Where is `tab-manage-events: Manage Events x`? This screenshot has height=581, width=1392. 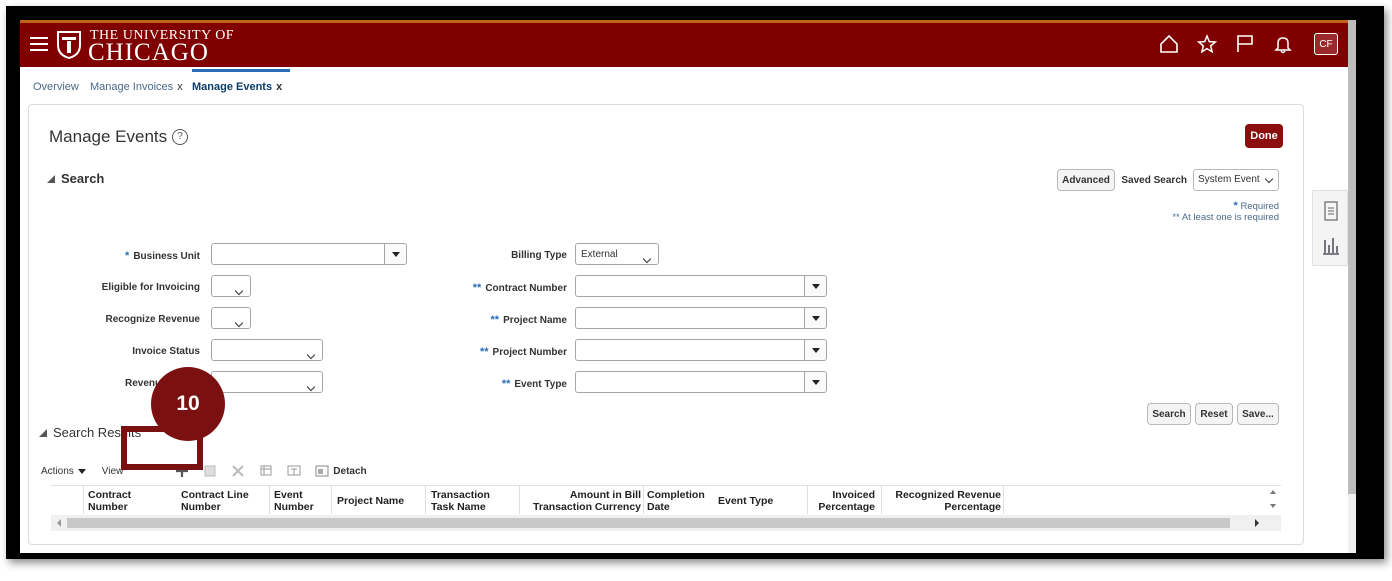
tab-manage-events: Manage Events x is located at coordinates (237, 87).